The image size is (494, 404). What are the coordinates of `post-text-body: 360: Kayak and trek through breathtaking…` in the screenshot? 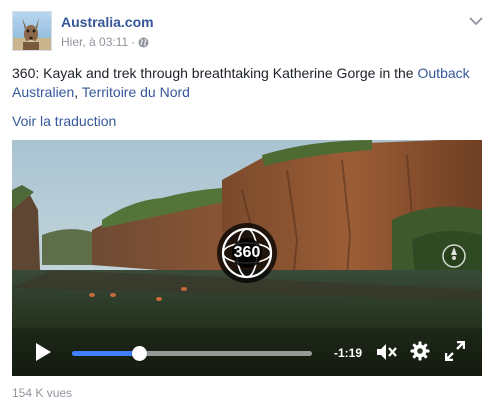 It's located at (215, 73).